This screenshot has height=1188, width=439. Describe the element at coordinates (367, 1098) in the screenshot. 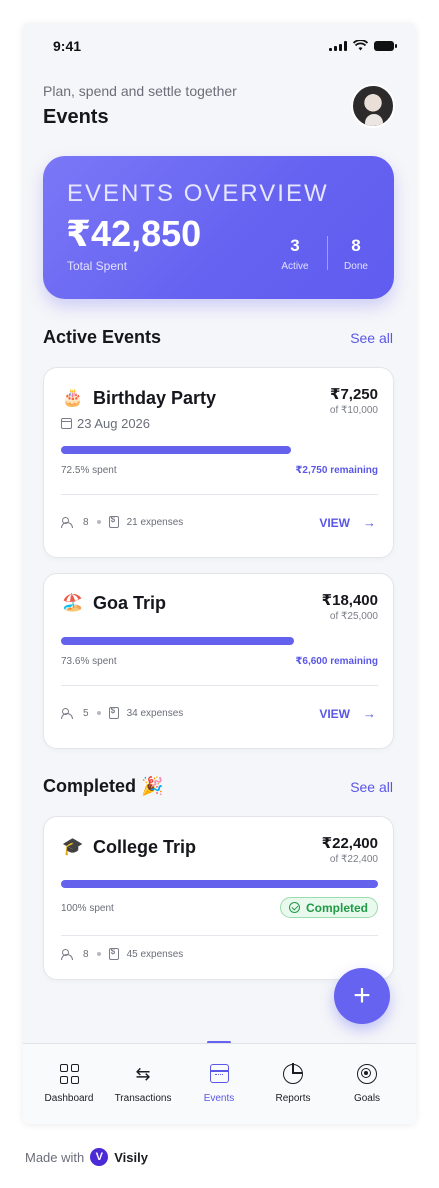

I see `nav-label: Goals` at that location.